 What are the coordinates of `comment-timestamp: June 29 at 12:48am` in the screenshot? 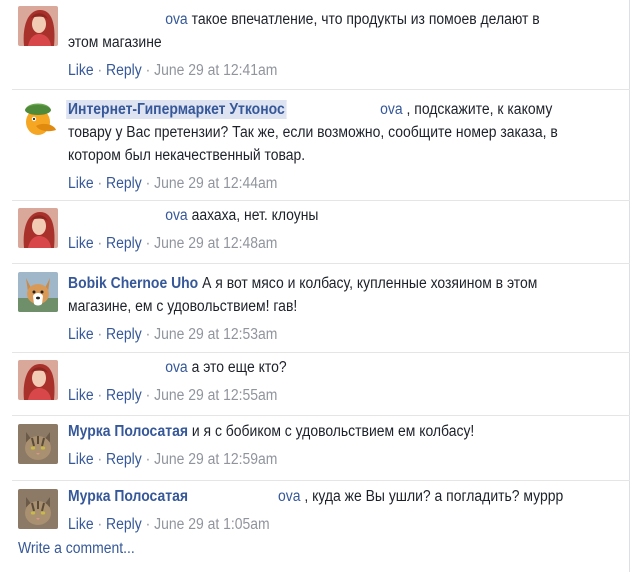 It's located at (215, 243).